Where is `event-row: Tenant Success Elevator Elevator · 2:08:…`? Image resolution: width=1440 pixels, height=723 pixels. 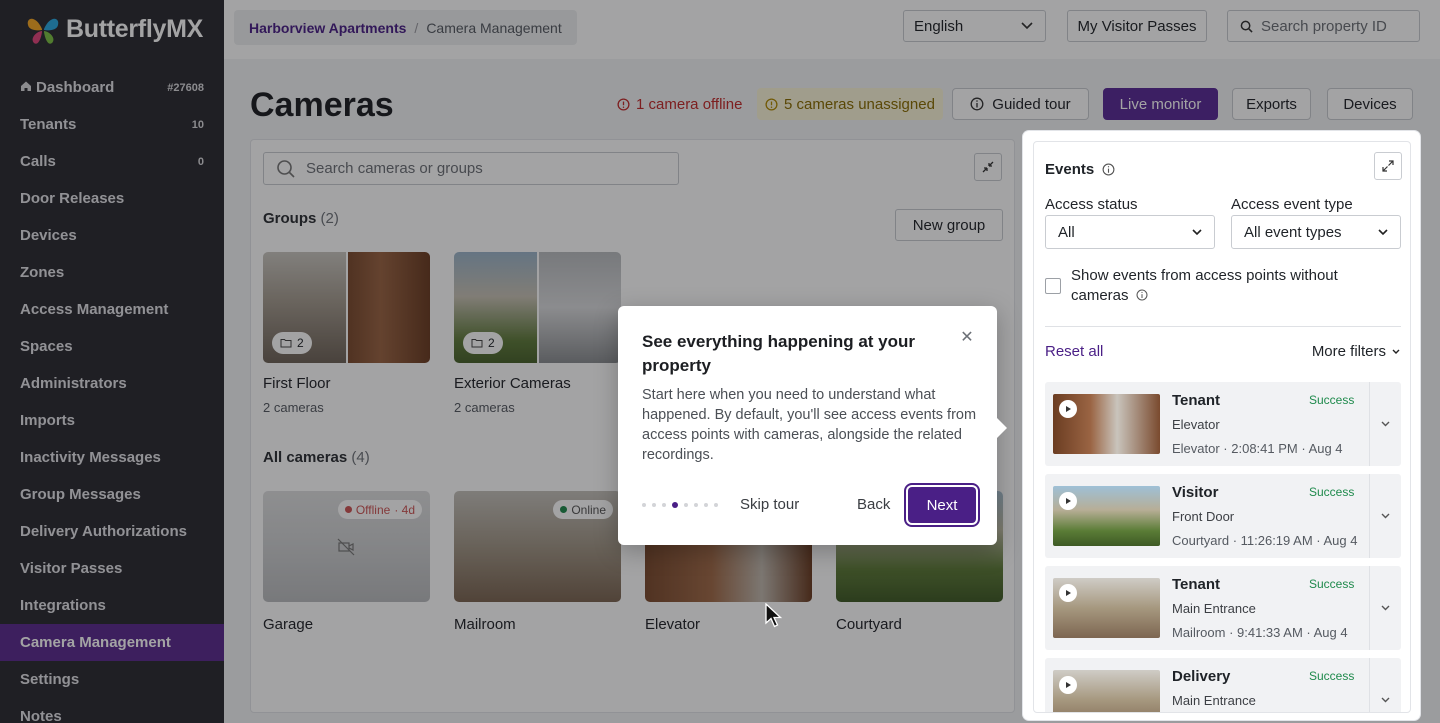 event-row: Tenant Success Elevator Elevator · 2:08:… is located at coordinates (1223, 424).